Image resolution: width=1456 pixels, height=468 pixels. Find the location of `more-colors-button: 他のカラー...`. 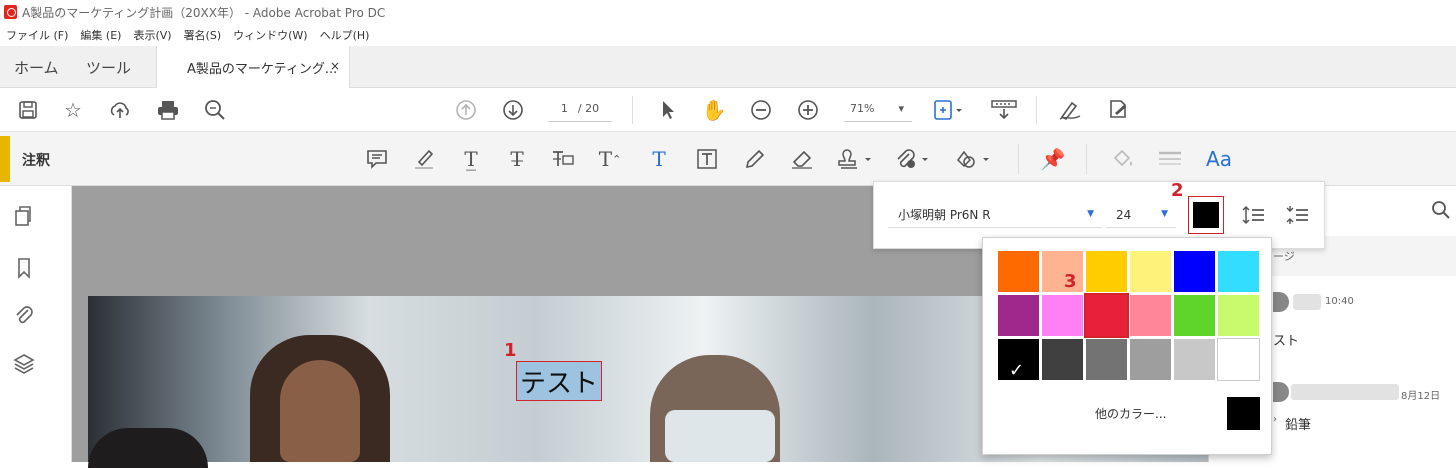

more-colors-button: 他のカラー... is located at coordinates (1130, 413).